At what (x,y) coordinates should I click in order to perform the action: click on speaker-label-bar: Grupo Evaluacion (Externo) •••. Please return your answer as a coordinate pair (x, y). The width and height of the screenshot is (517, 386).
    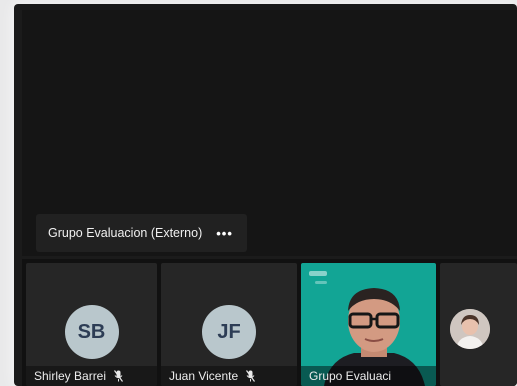
    Looking at the image, I should click on (141, 233).